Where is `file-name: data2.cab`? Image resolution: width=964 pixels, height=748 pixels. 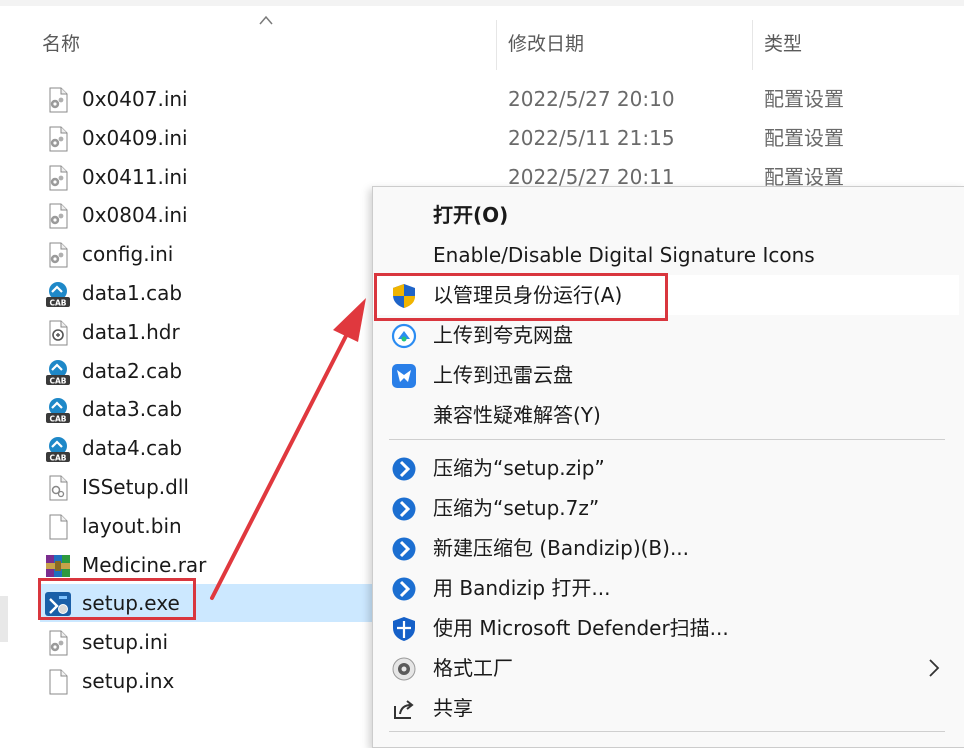 file-name: data2.cab is located at coordinates (132, 370).